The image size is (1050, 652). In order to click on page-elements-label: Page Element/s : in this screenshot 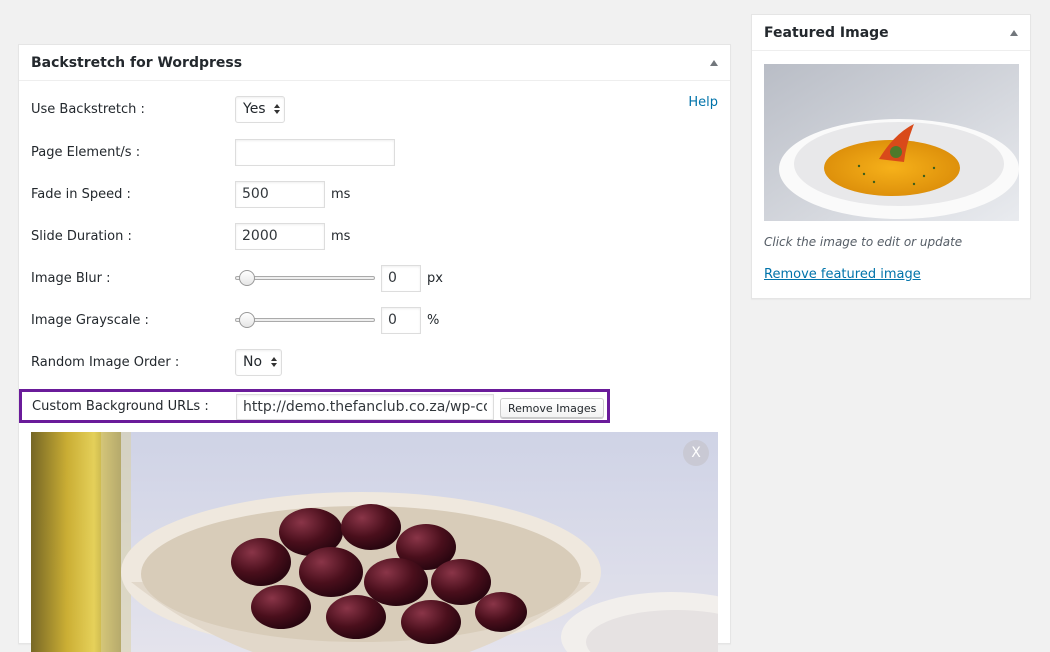, I will do `click(86, 152)`.